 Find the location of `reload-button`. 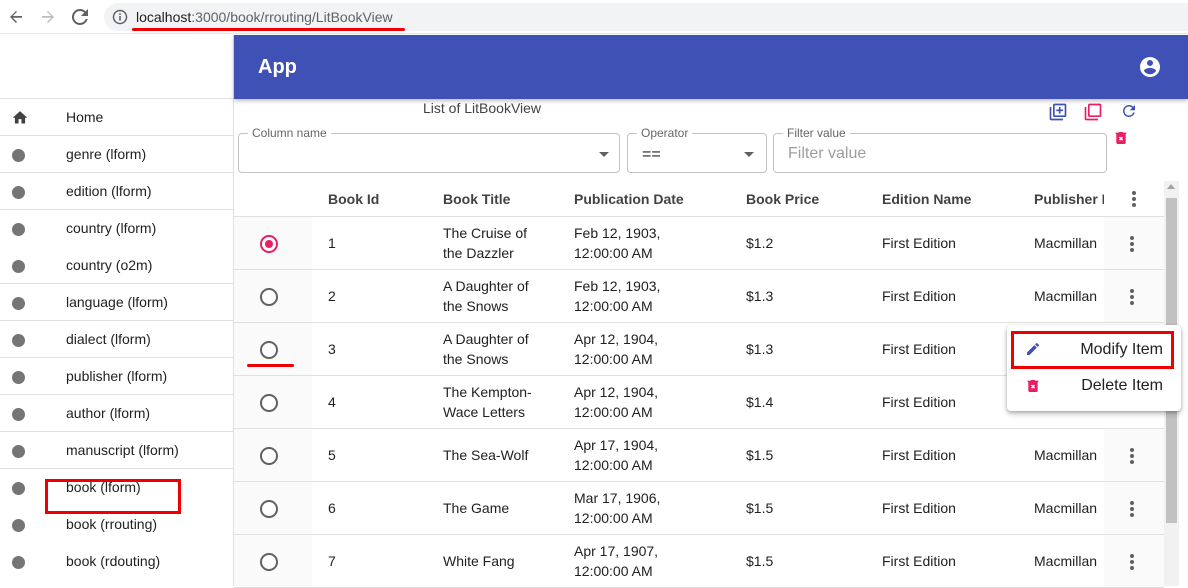

reload-button is located at coordinates (80, 17).